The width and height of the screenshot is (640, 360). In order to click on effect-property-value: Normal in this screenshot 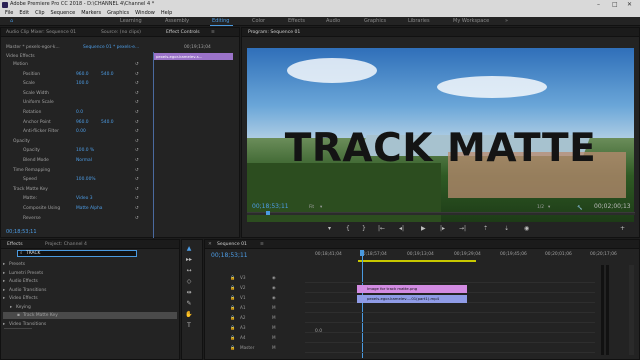, I will do `click(84, 160)`.